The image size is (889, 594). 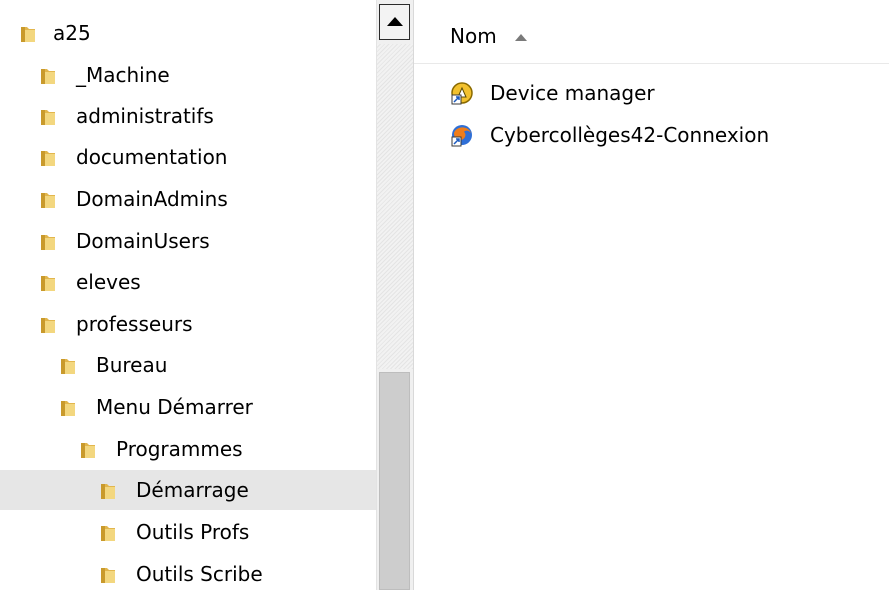 What do you see at coordinates (651, 32) in the screenshot?
I see `column-header-name: Nom` at bounding box center [651, 32].